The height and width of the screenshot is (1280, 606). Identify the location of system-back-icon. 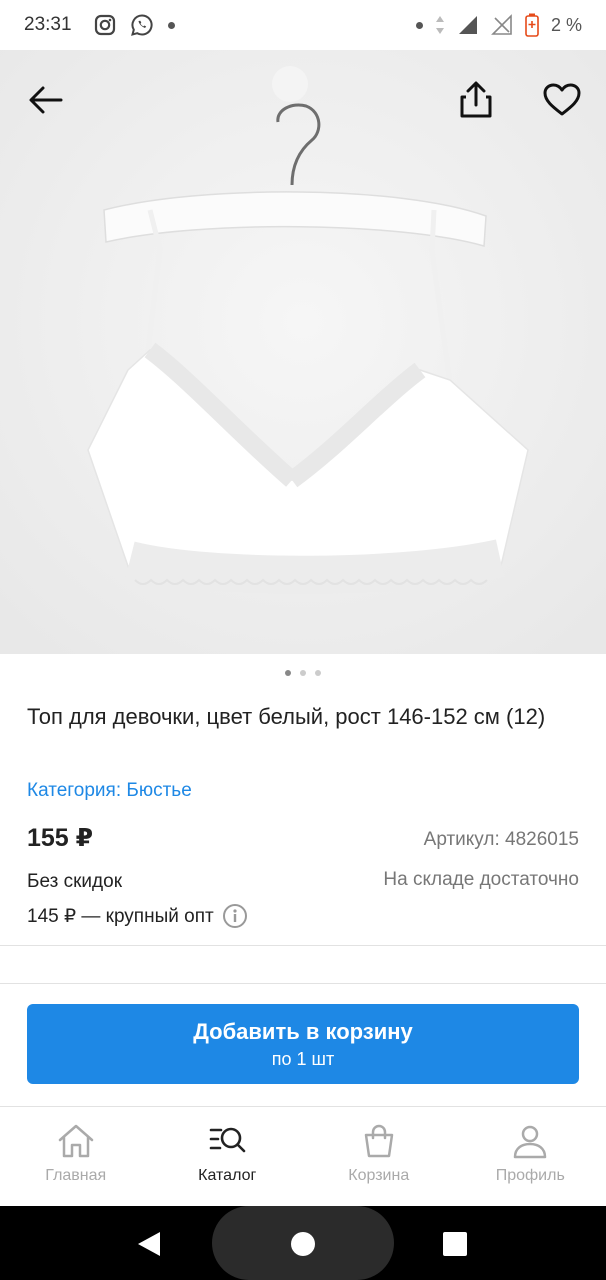
(149, 1244).